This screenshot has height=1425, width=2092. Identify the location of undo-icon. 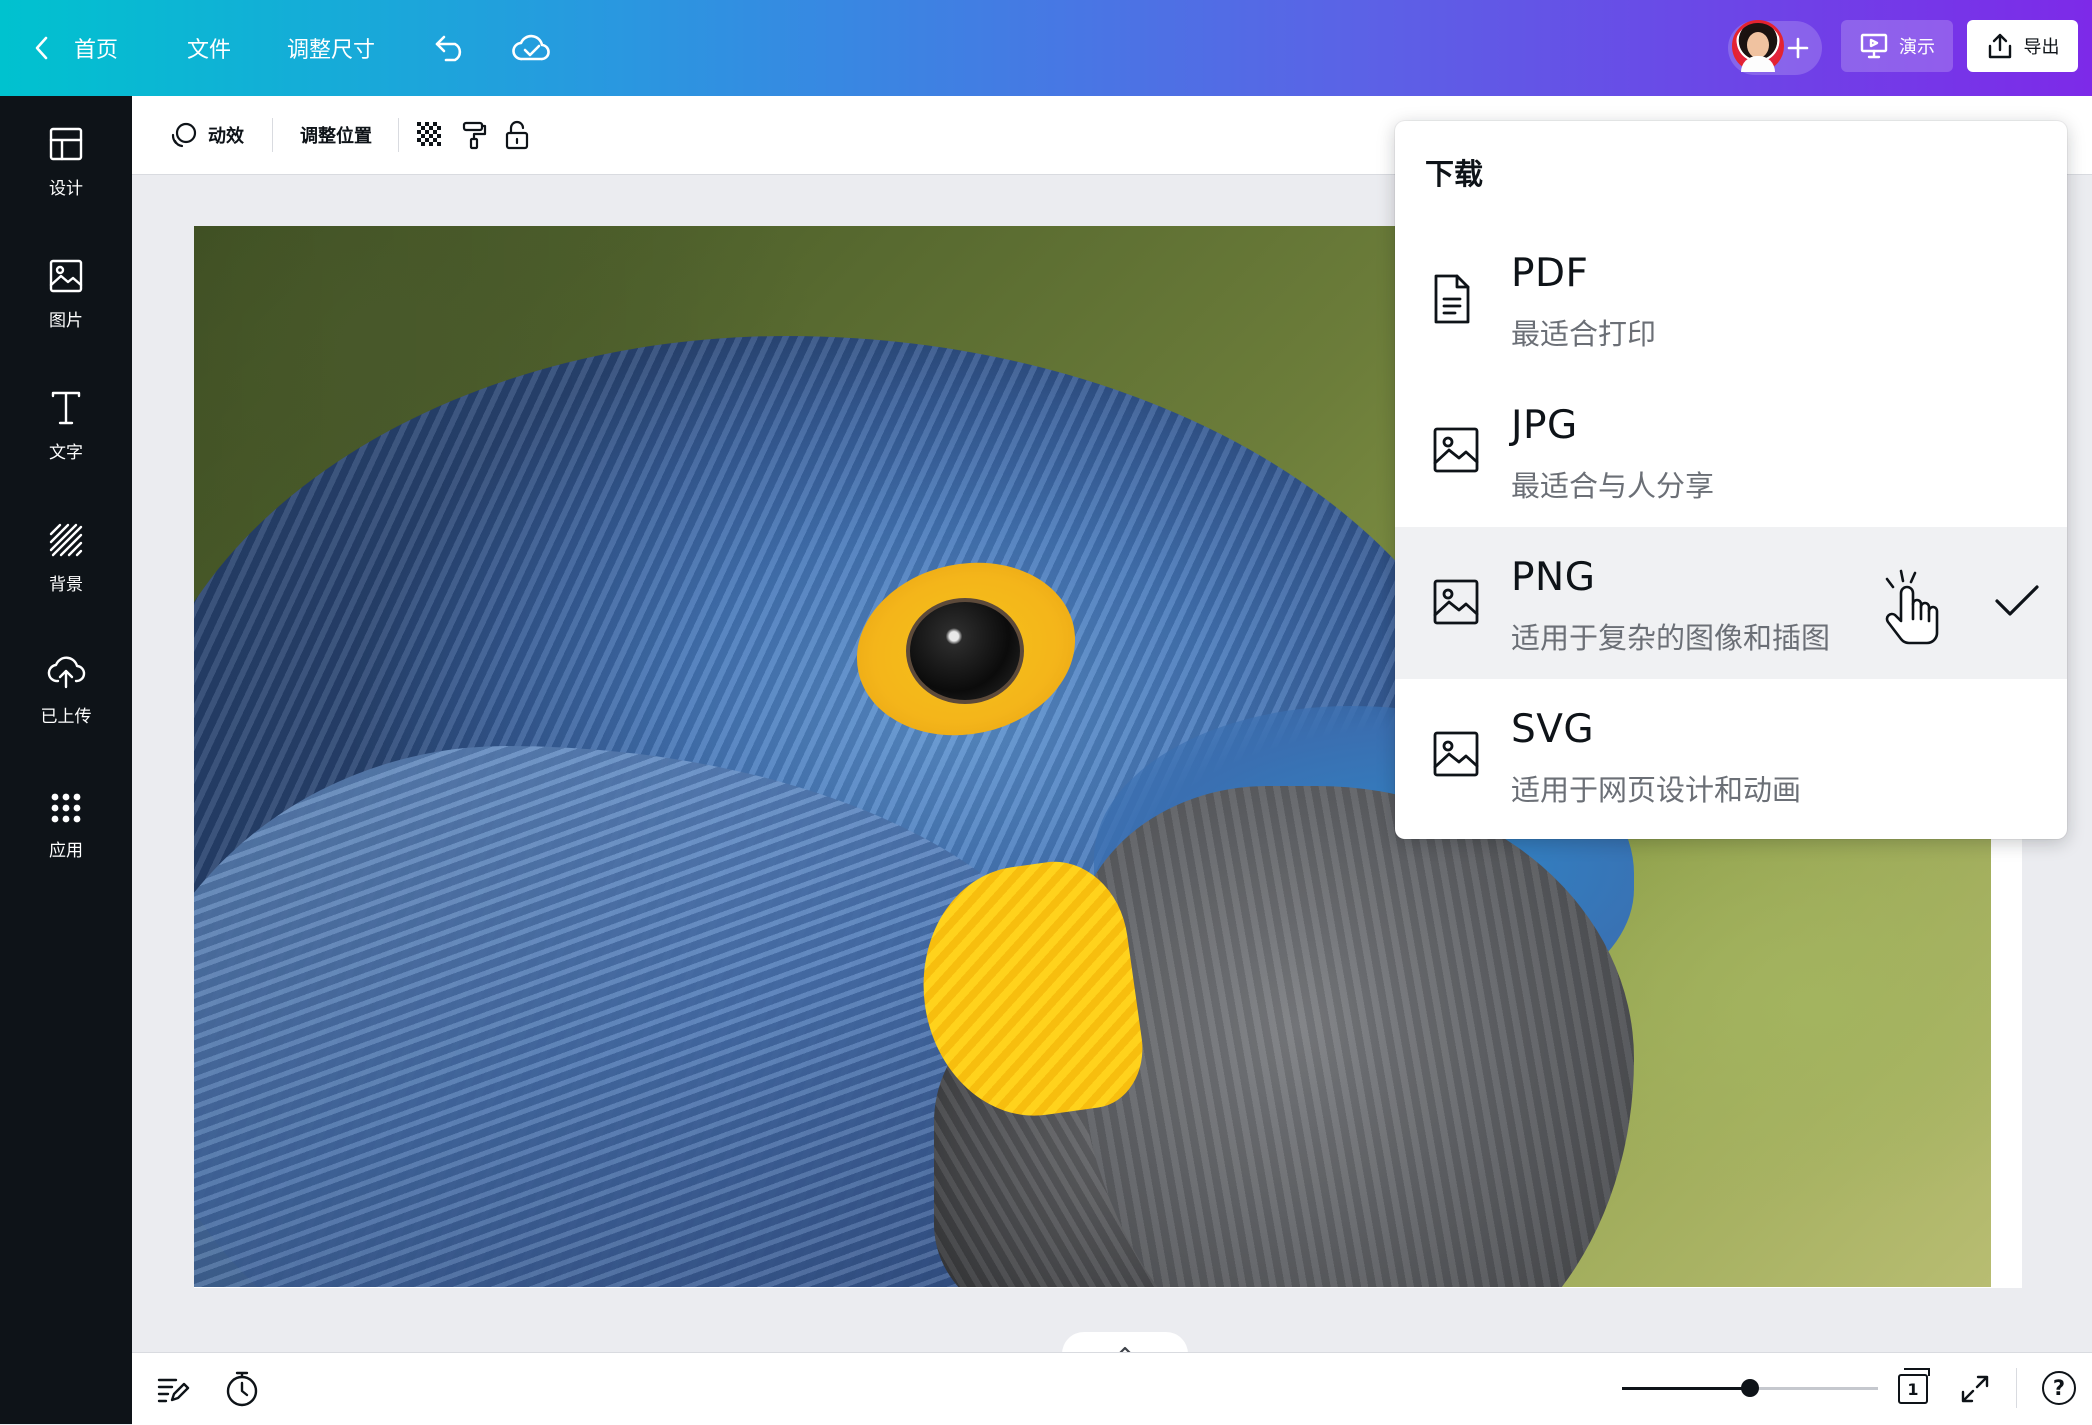
(451, 48).